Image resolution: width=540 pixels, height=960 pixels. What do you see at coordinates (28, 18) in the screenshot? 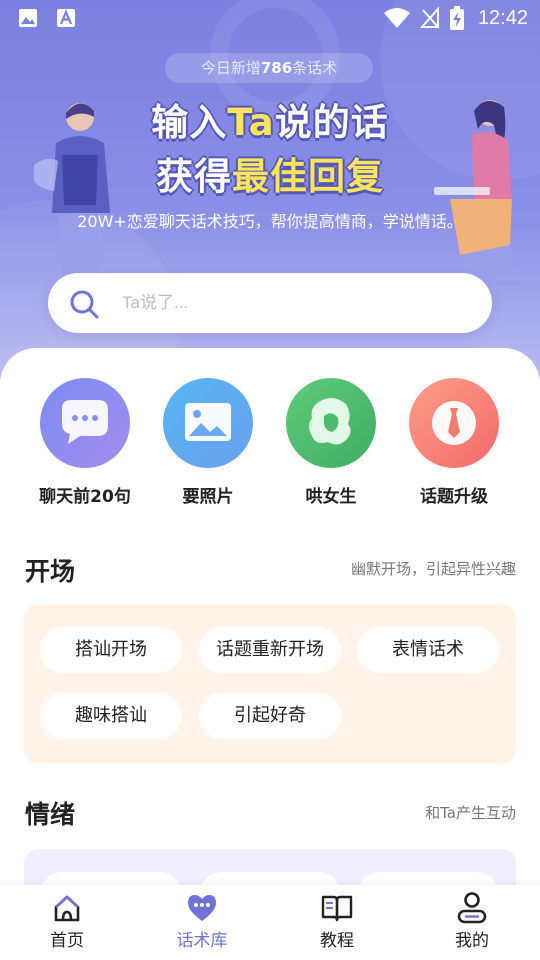
I see `gallery-notification-icon` at bounding box center [28, 18].